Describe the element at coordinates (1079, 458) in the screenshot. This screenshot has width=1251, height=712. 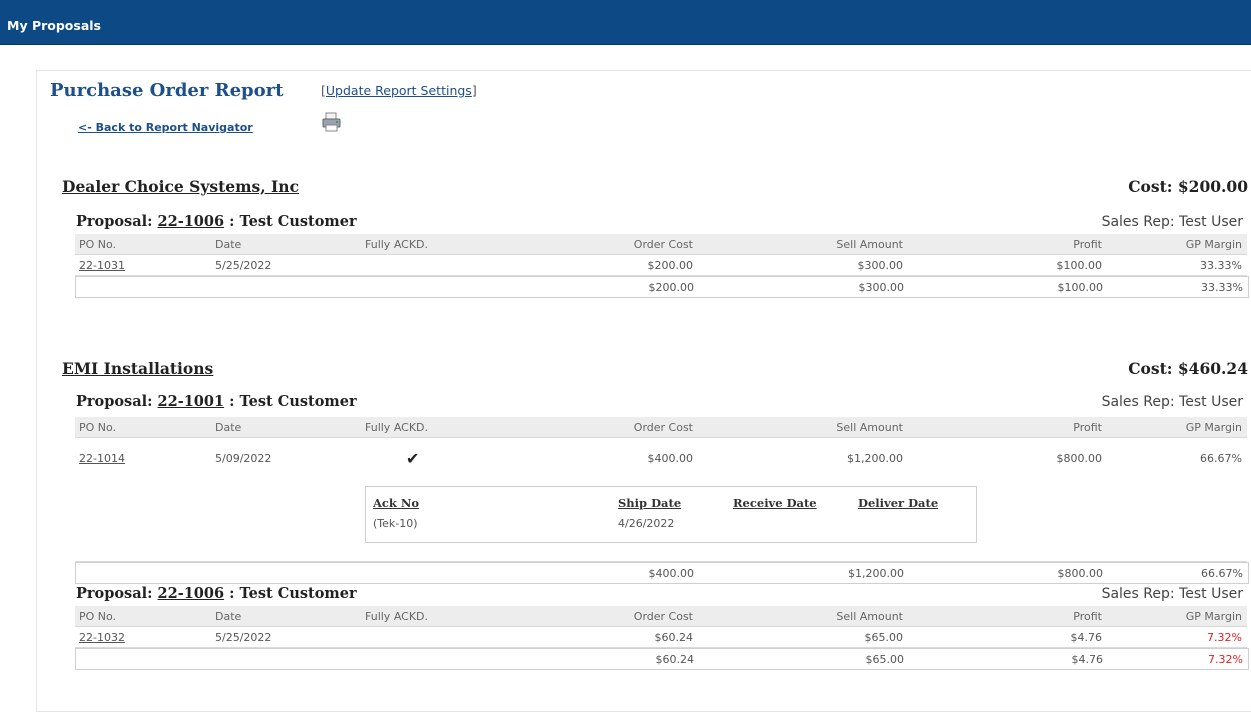
I see `profit: $800.00` at that location.